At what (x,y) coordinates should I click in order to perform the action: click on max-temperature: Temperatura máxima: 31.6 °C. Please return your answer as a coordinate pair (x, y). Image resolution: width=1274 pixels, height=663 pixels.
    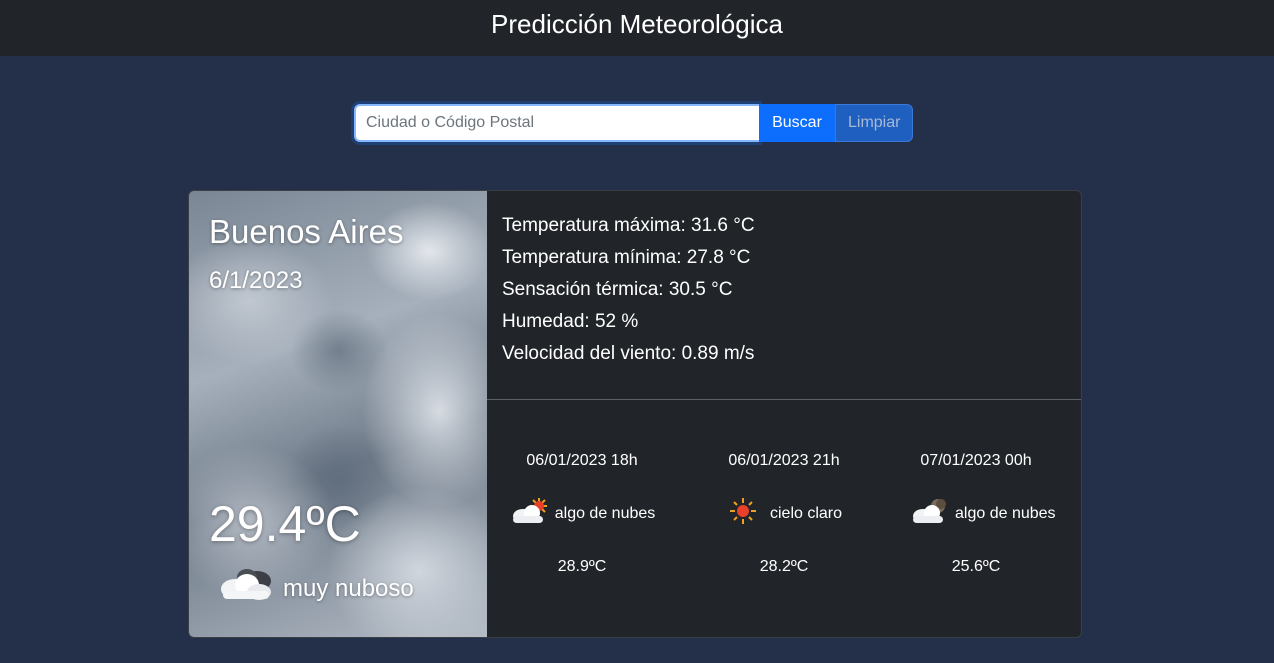
    Looking at the image, I should click on (628, 225).